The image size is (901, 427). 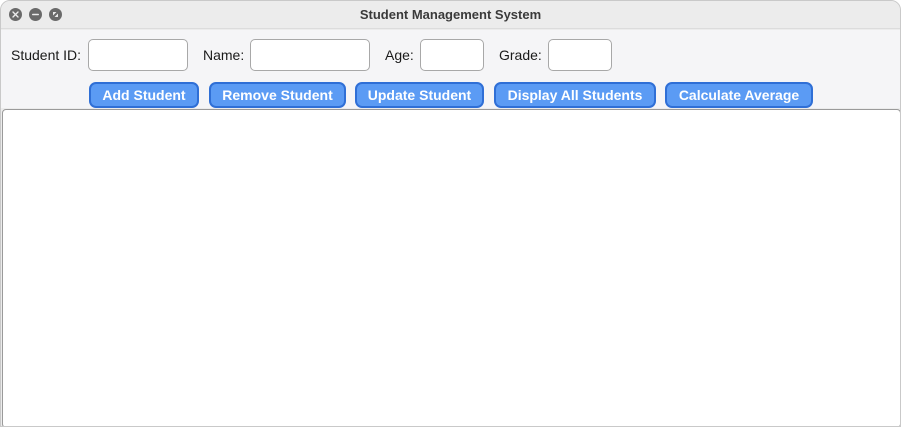 I want to click on update-student-button: Update Student, so click(x=419, y=95).